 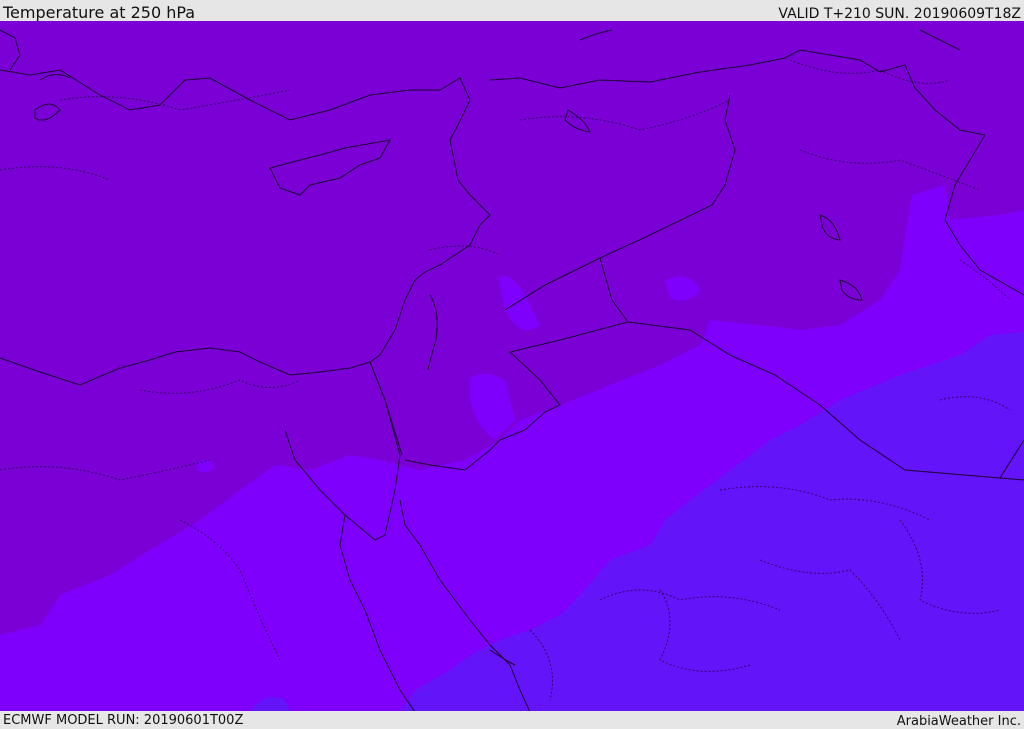 I want to click on valid-time: VALID T+210 SUN. 20190609T18Z, so click(x=899, y=14).